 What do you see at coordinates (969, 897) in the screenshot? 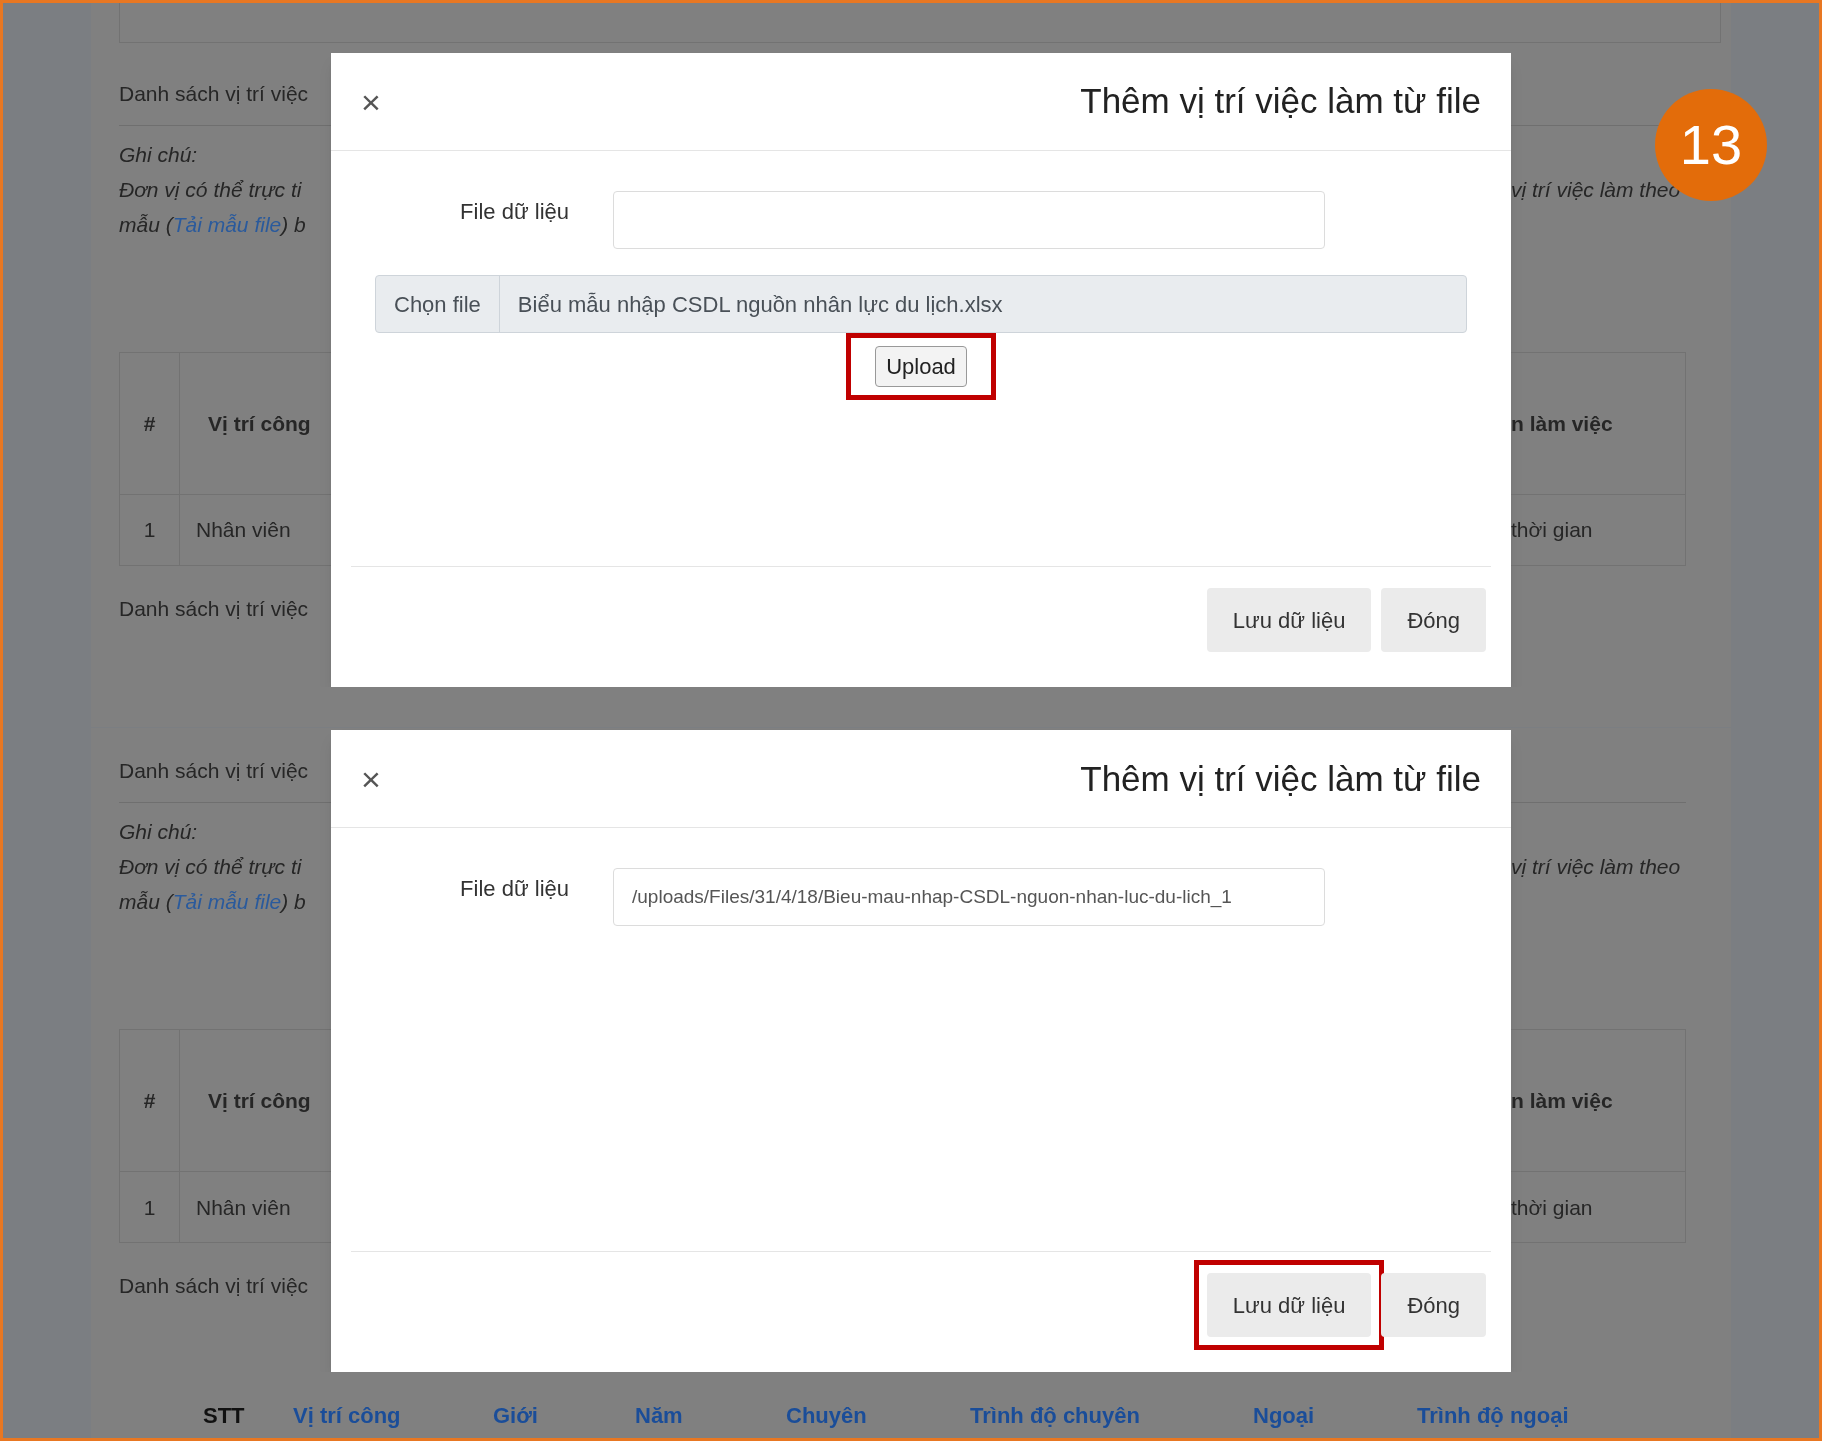
I see `input-field: /uploads/Files/31/4/18/Bieu-mau-nhap-CSDL-nguon-nhan-luc-du-lich_1` at bounding box center [969, 897].